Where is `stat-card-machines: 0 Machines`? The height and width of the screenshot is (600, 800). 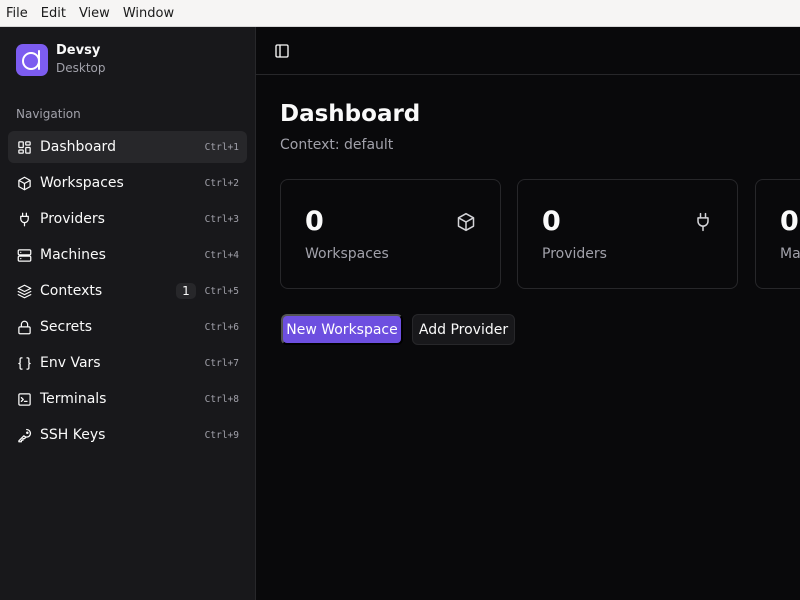 stat-card-machines: 0 Machines is located at coordinates (777, 234).